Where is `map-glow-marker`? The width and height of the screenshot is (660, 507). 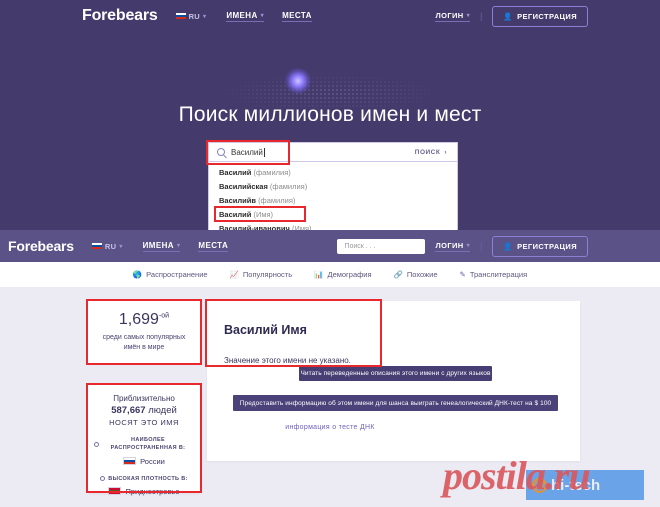
map-glow-marker is located at coordinates (298, 81).